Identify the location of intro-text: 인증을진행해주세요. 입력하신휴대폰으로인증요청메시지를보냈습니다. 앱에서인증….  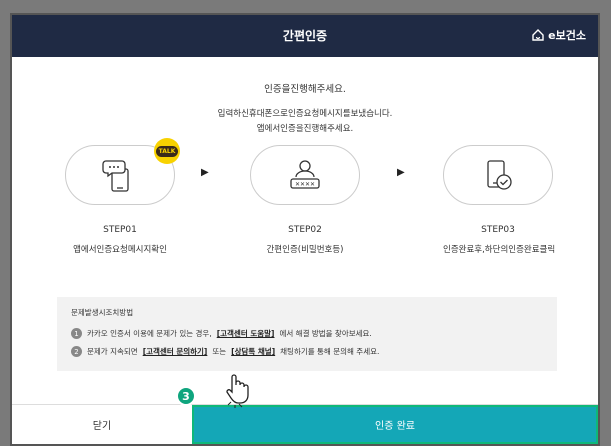
(305, 109).